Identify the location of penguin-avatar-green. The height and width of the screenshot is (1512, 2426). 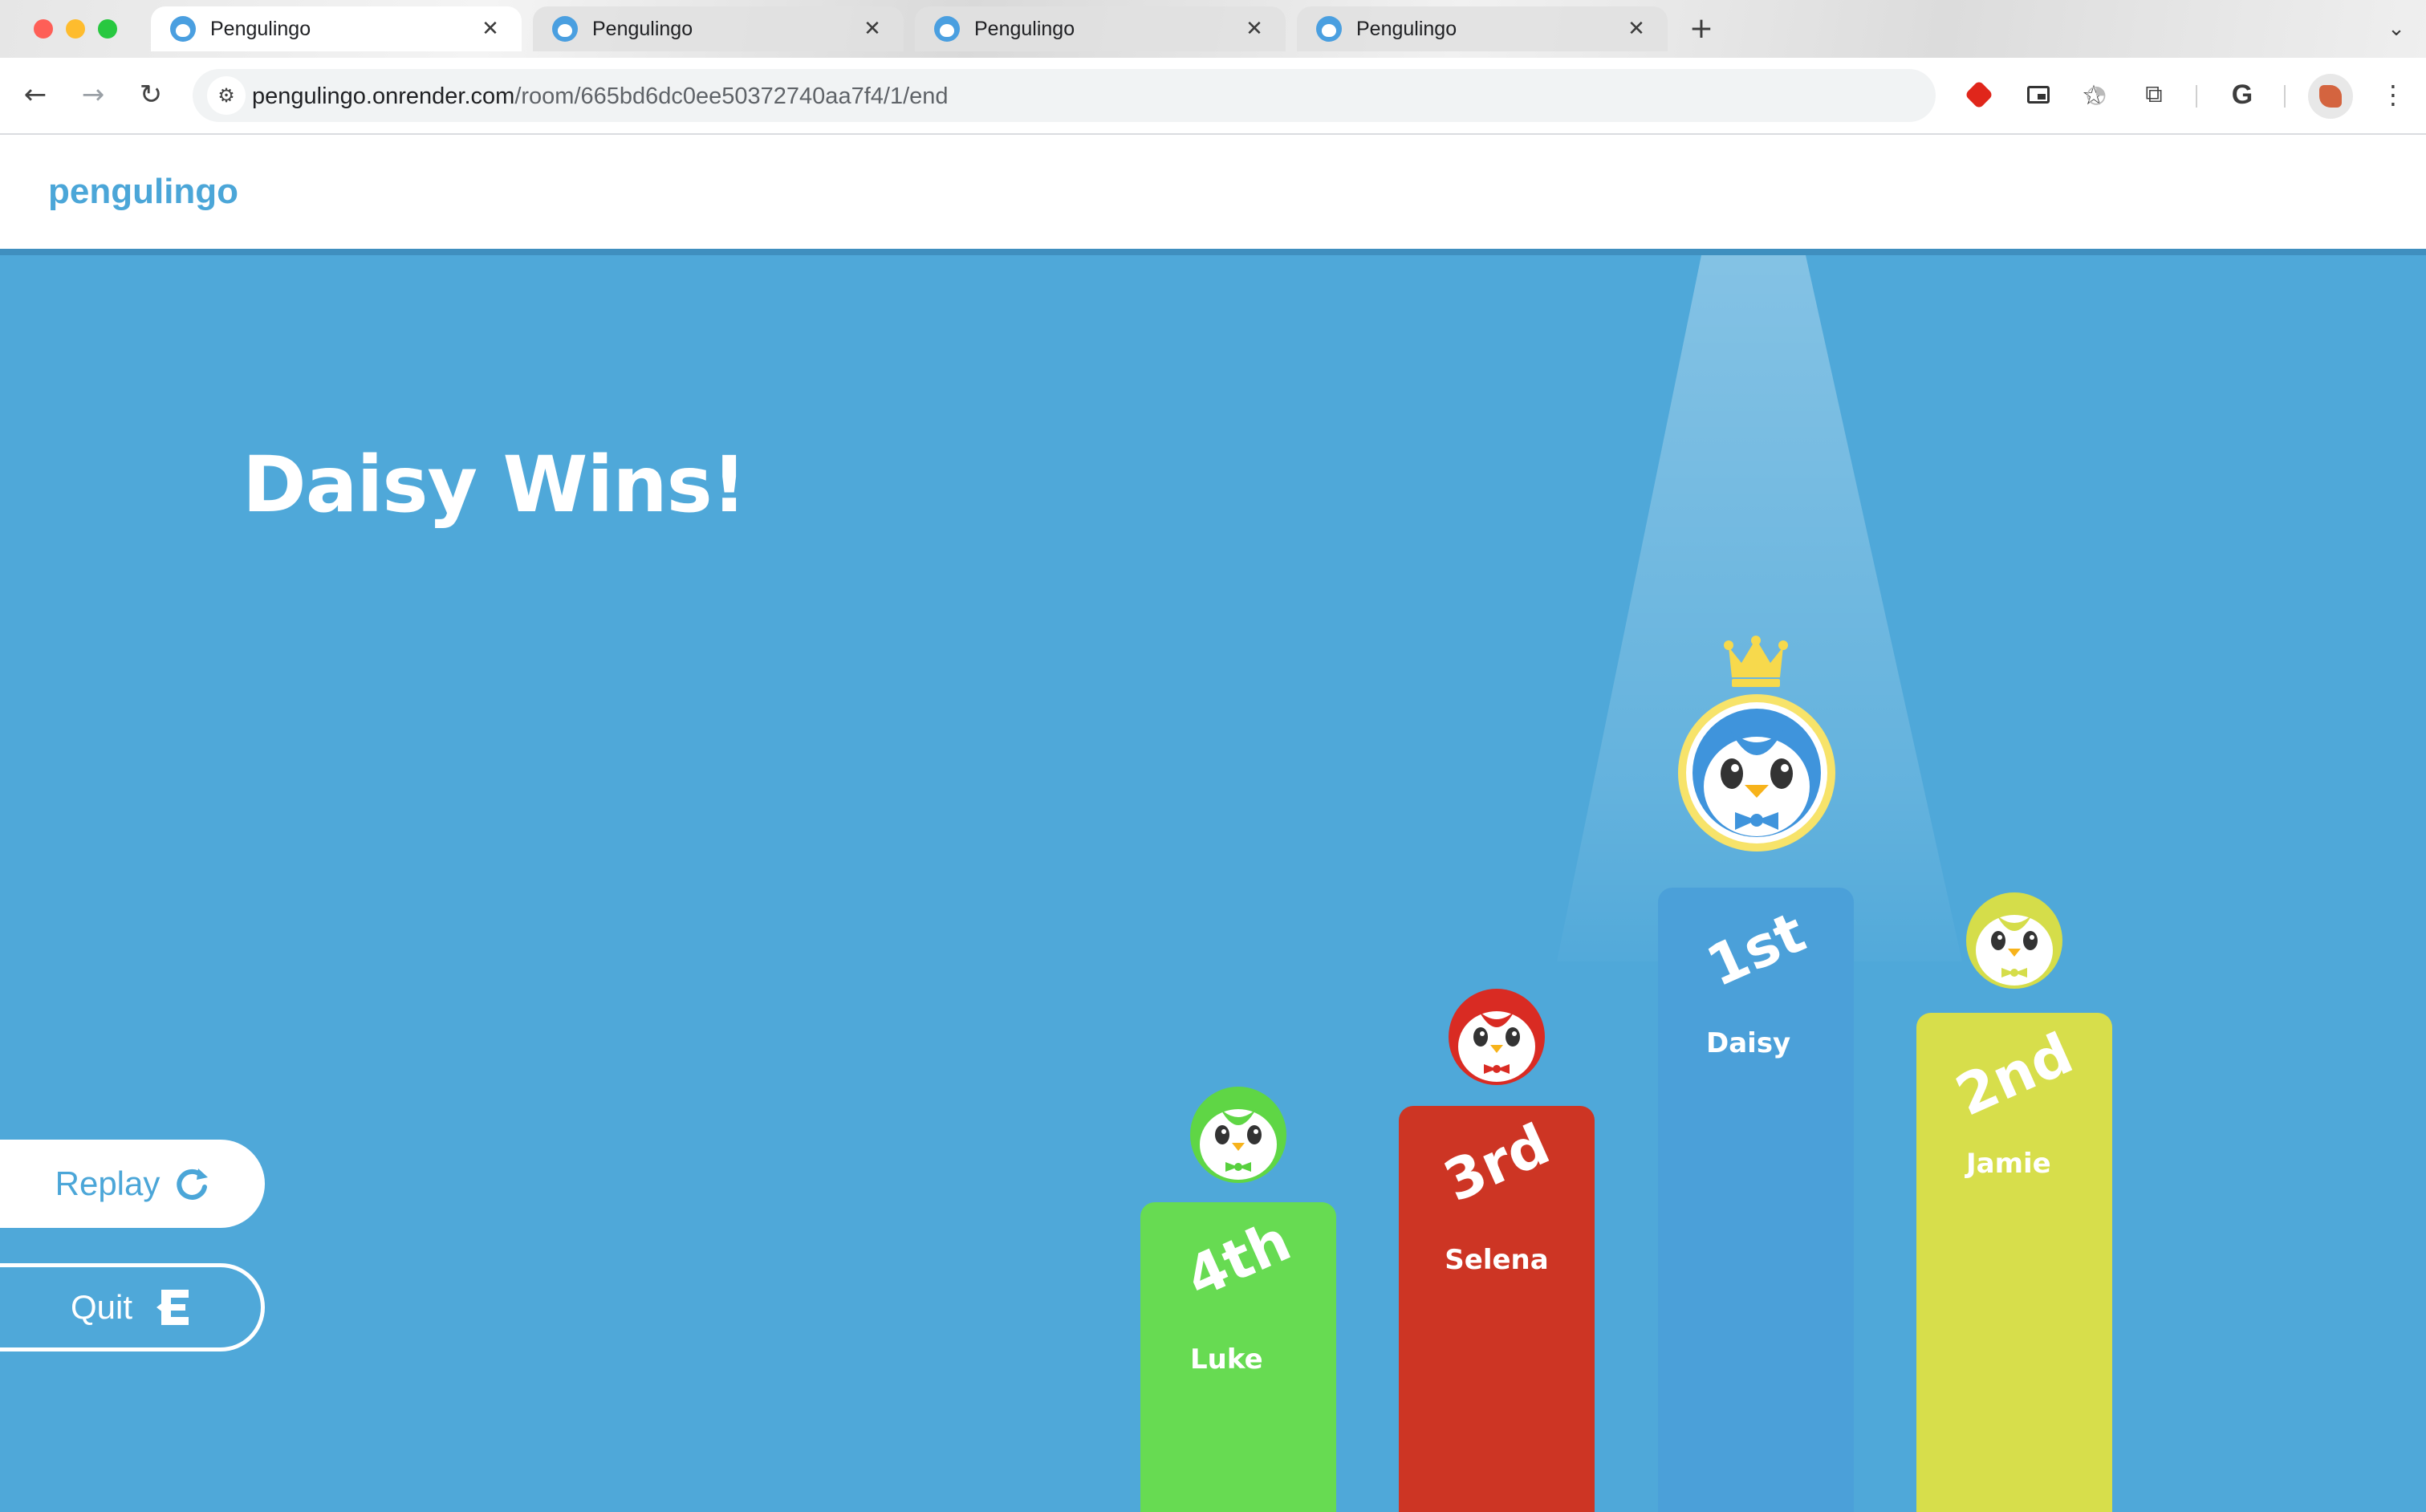
(1238, 1135).